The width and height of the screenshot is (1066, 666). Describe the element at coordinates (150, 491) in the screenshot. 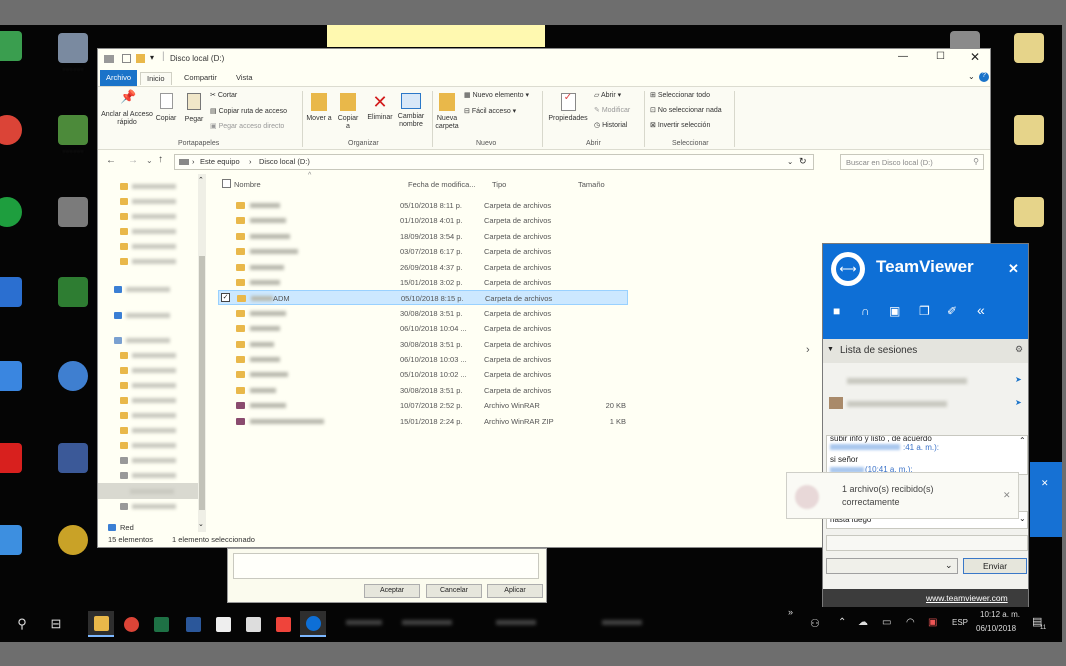

I see `nav-item-selected-drive` at that location.